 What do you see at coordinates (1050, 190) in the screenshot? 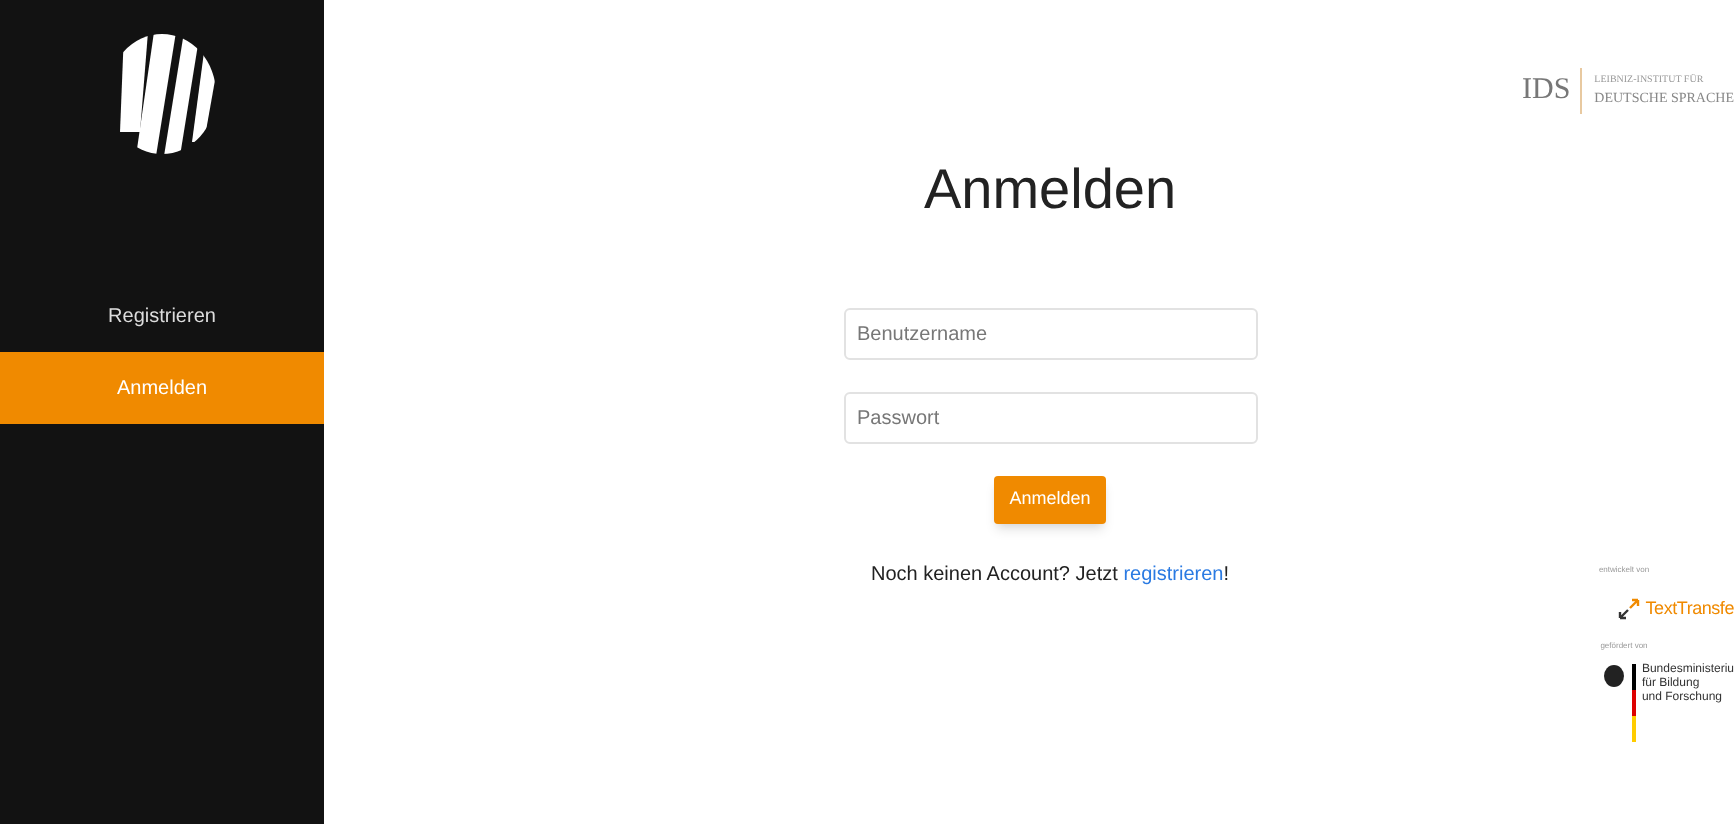
I see `page-title: Anmelden` at bounding box center [1050, 190].